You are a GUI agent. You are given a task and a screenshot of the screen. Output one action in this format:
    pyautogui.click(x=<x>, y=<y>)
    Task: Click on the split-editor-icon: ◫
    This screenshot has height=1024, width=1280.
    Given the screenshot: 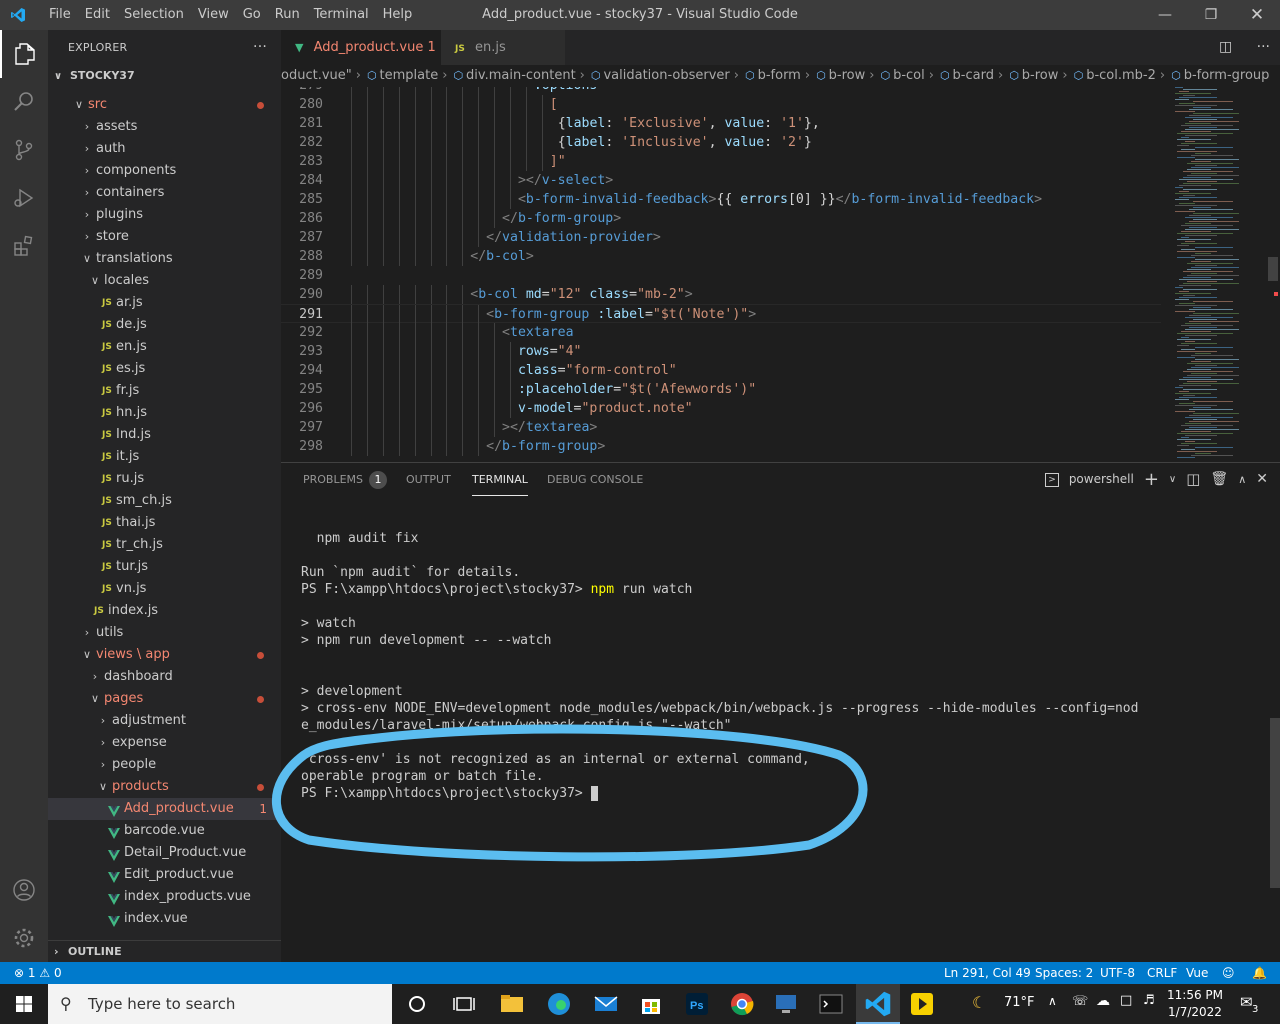 What is the action you would take?
    pyautogui.click(x=1225, y=47)
    